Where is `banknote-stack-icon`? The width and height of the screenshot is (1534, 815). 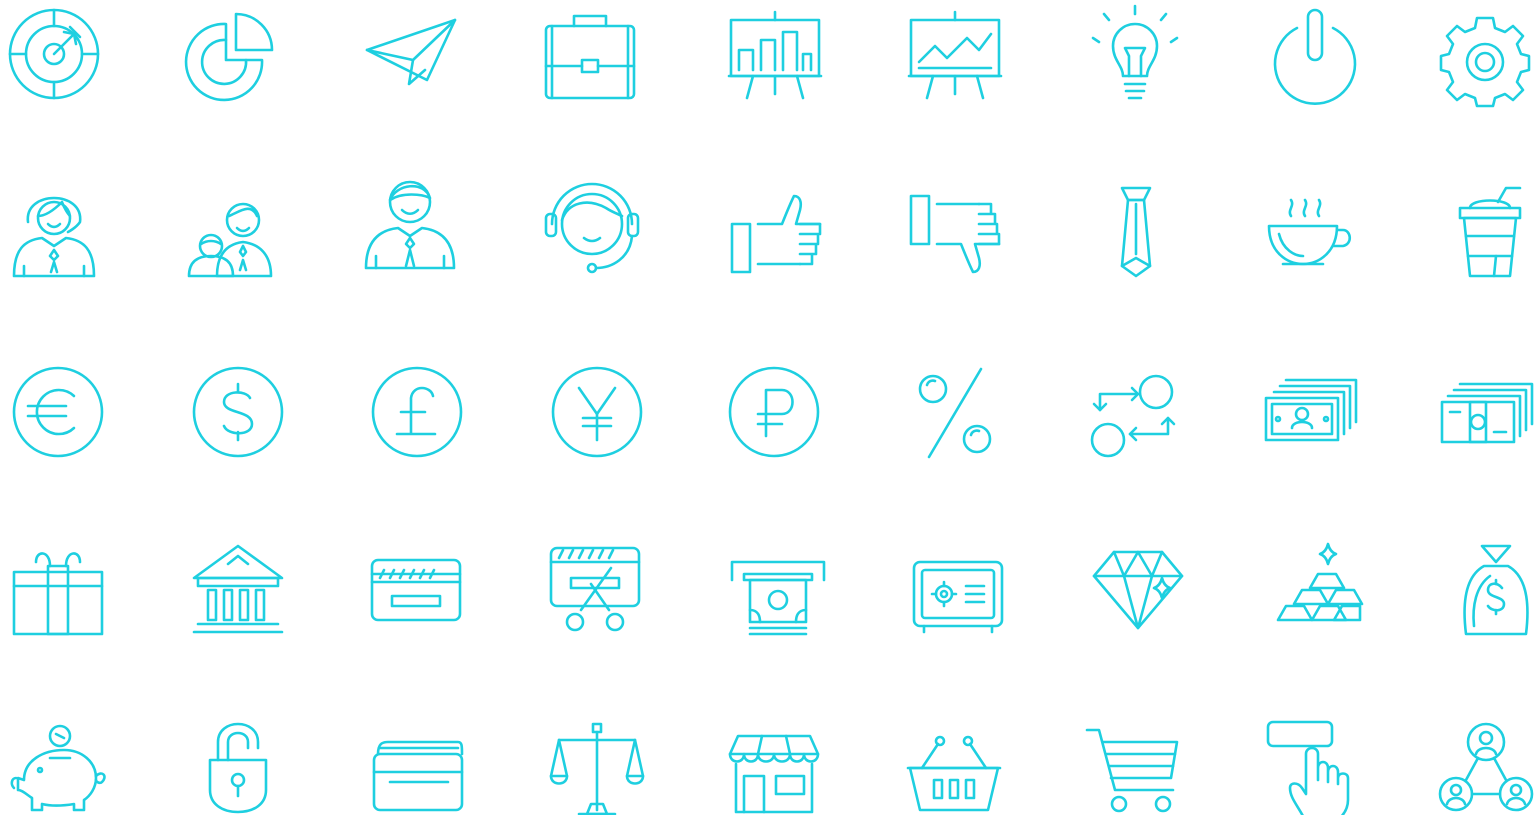 banknote-stack-icon is located at coordinates (1311, 410).